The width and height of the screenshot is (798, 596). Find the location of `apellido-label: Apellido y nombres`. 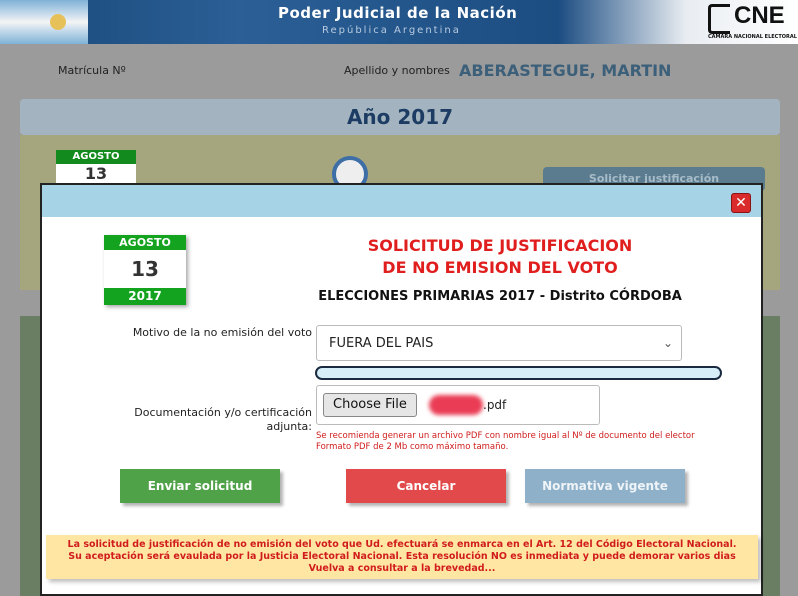

apellido-label: Apellido y nombres is located at coordinates (397, 70).